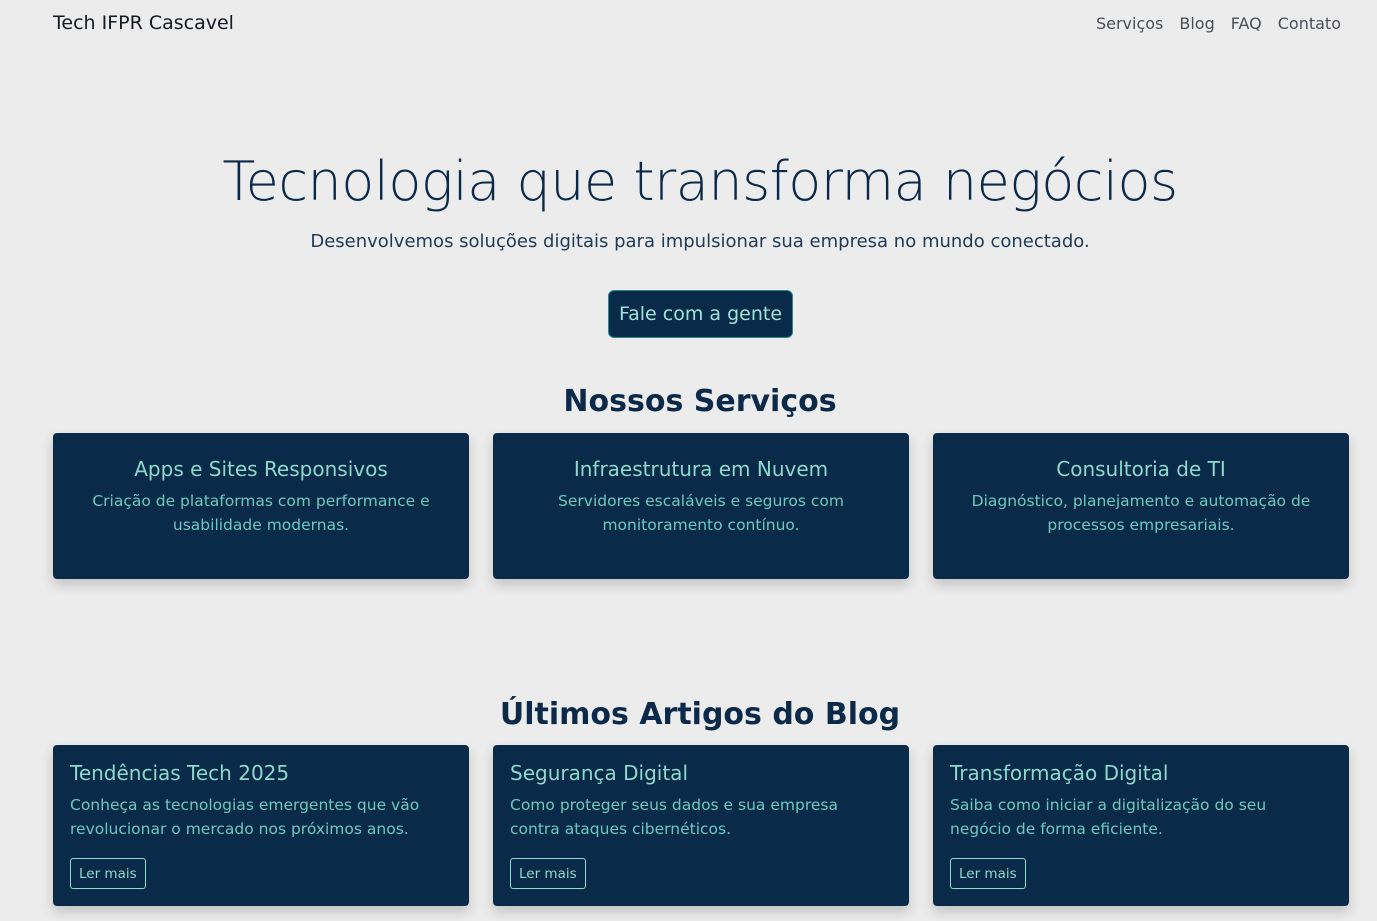  Describe the element at coordinates (180, 773) in the screenshot. I see `blog-card-title: Tendências Tech 2025` at that location.